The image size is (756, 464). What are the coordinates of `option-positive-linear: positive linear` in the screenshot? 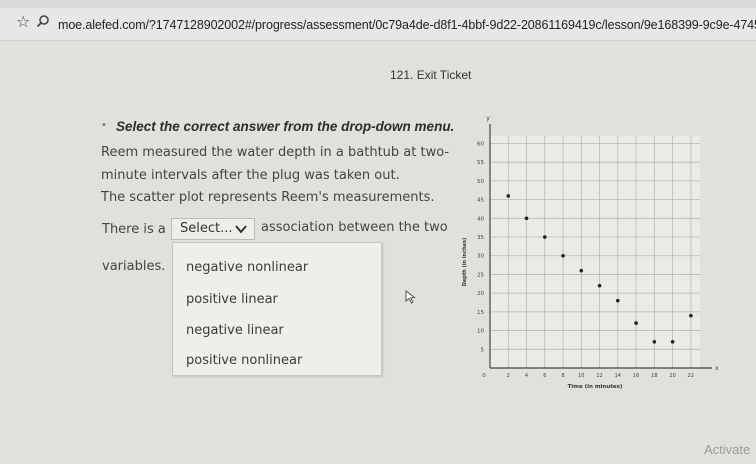 It's located at (232, 299).